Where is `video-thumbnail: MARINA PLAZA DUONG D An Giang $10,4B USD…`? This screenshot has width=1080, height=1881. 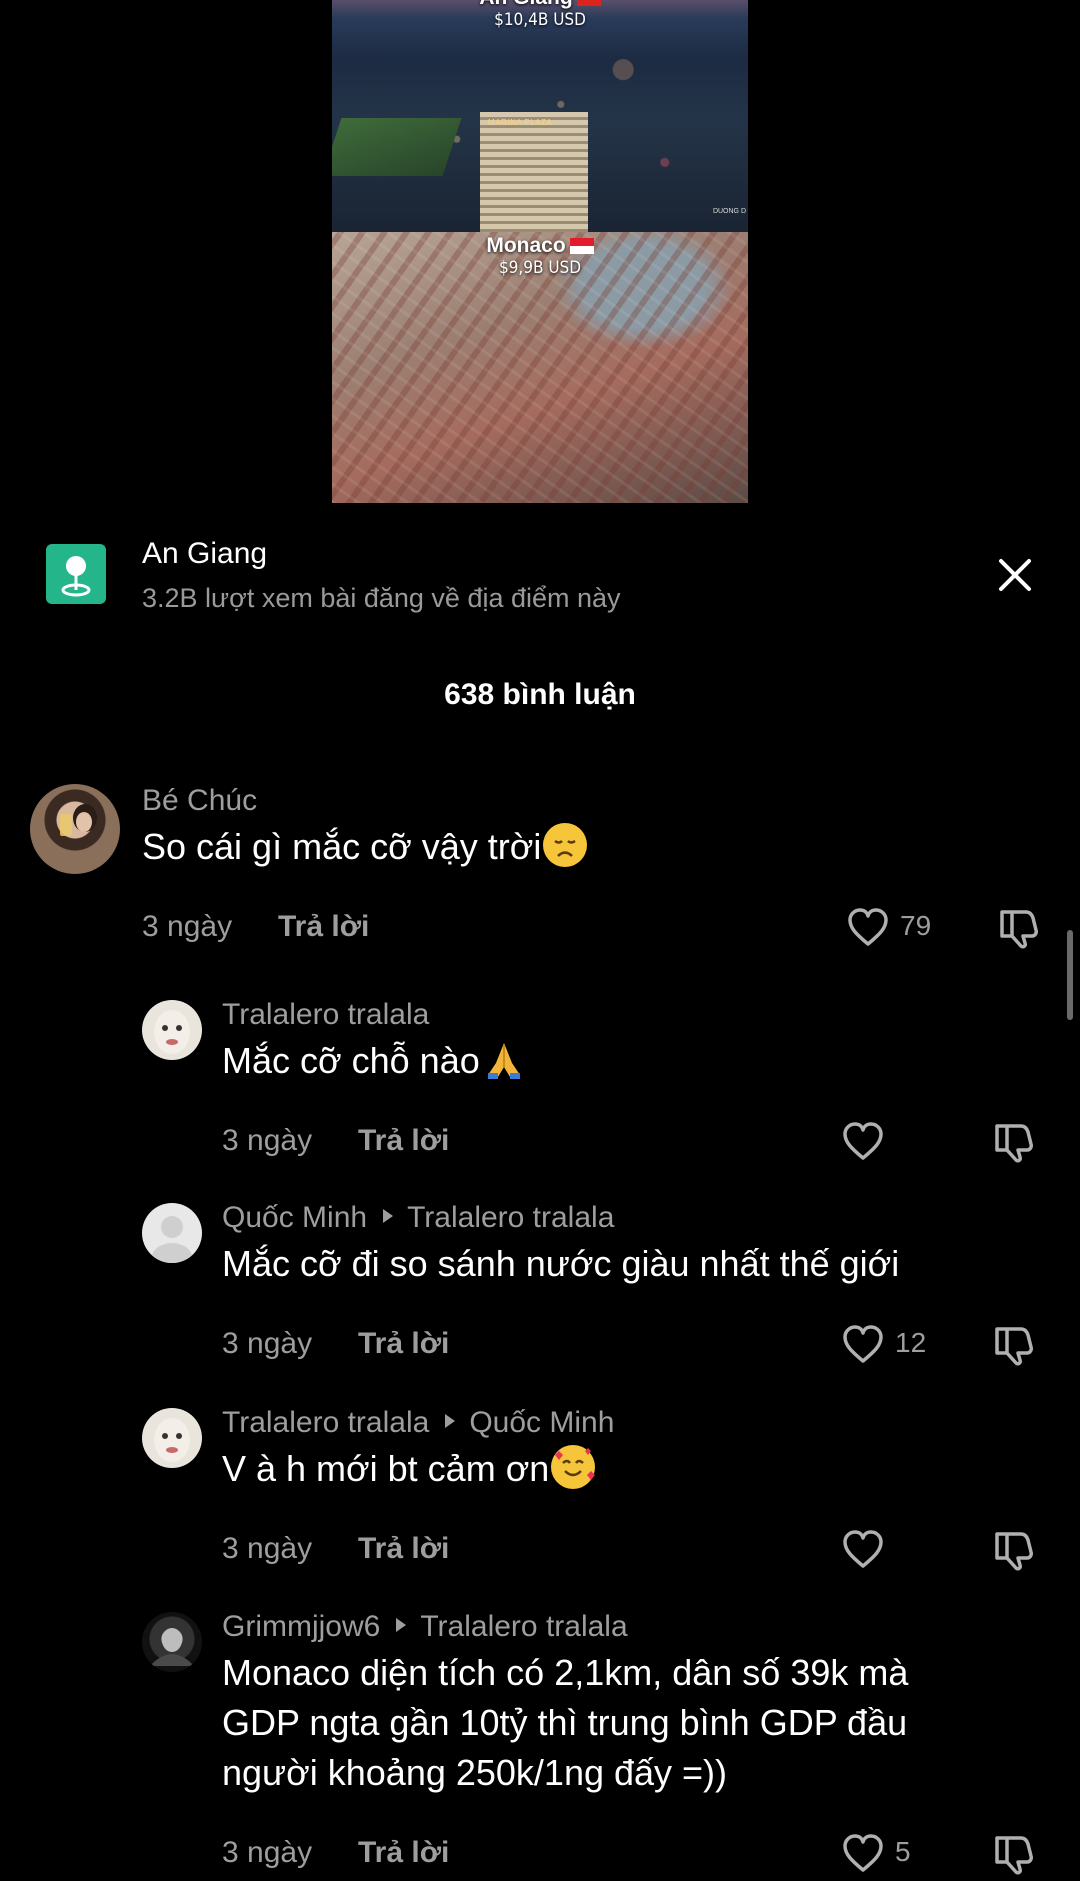
video-thumbnail: MARINA PLAZA DUONG D An Giang $10,4B USD… is located at coordinates (540, 251).